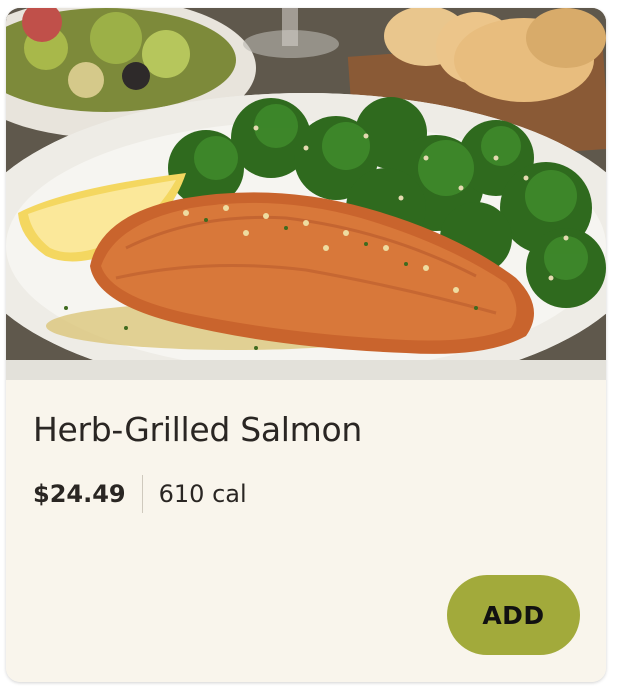 The image size is (618, 690). Describe the element at coordinates (202, 494) in the screenshot. I see `menu-item-calories: 610 cal` at that location.